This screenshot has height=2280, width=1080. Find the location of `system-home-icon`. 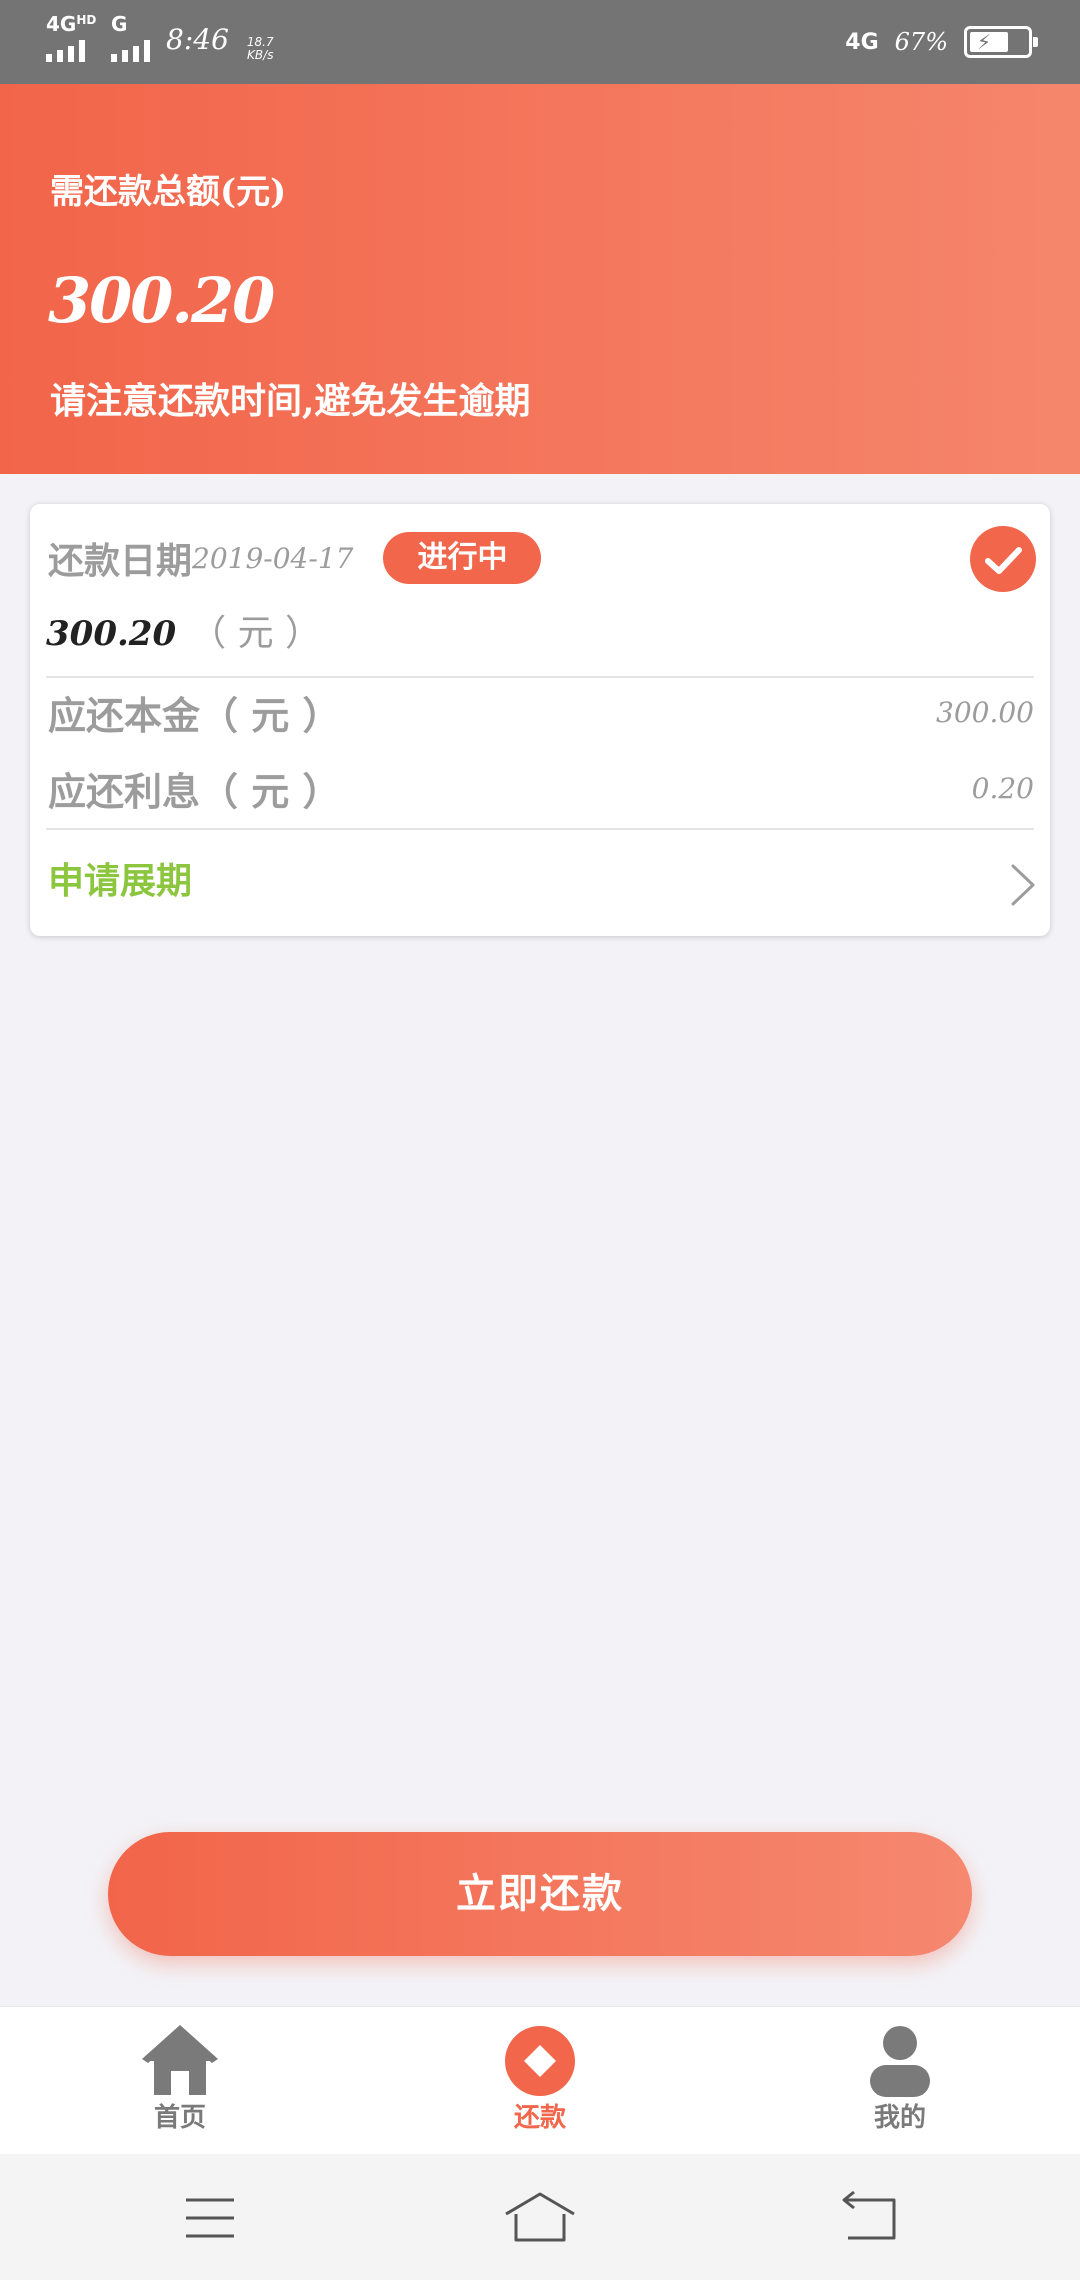

system-home-icon is located at coordinates (540, 2218).